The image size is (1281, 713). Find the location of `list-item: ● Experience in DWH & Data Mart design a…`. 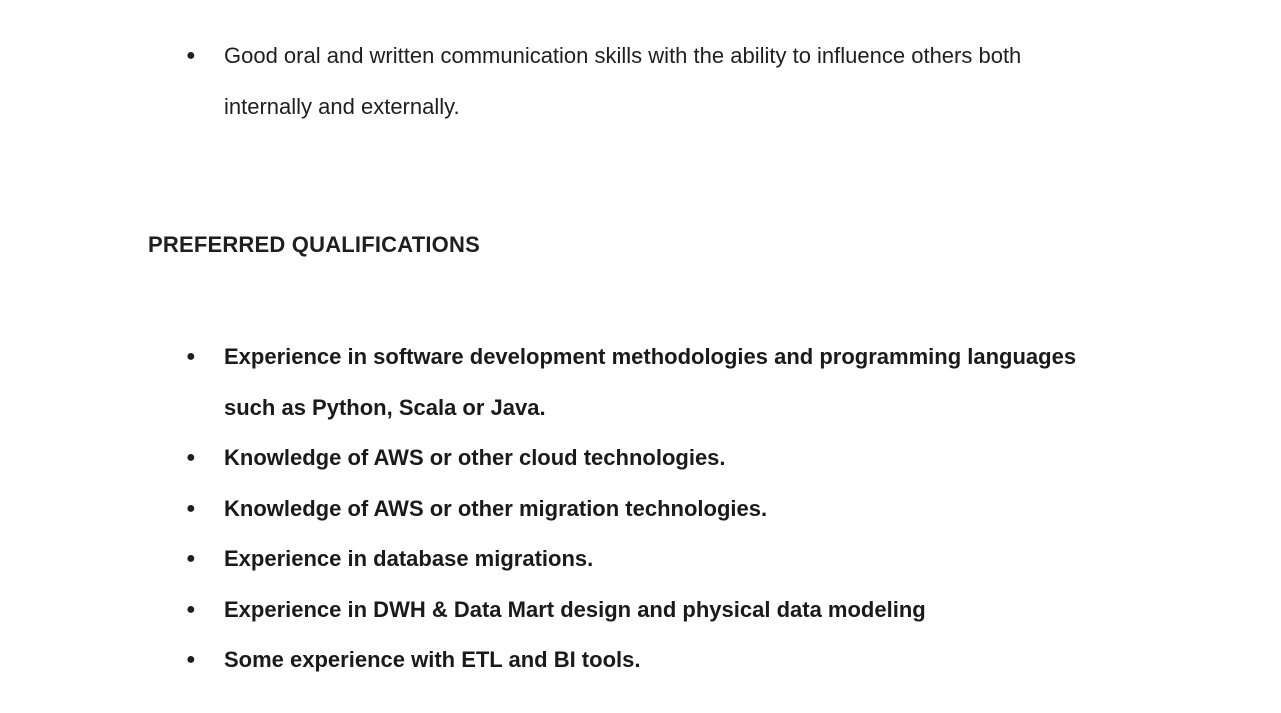

list-item: ● Experience in DWH & Data Mart design a… is located at coordinates (636, 610).